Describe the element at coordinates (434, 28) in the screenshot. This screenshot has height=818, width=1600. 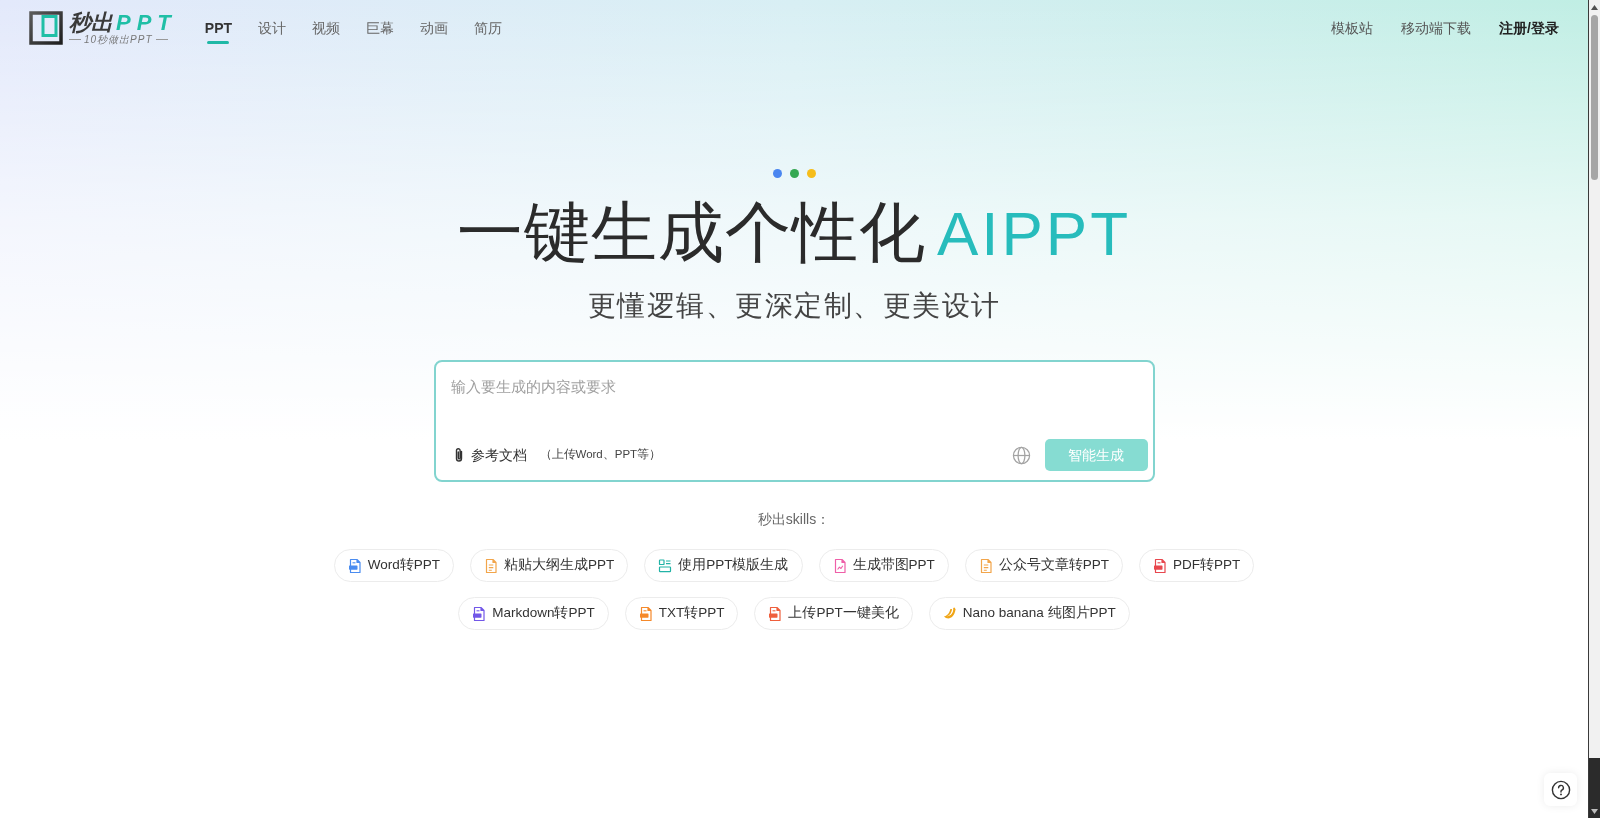
I see `nav-tab: 动画` at that location.